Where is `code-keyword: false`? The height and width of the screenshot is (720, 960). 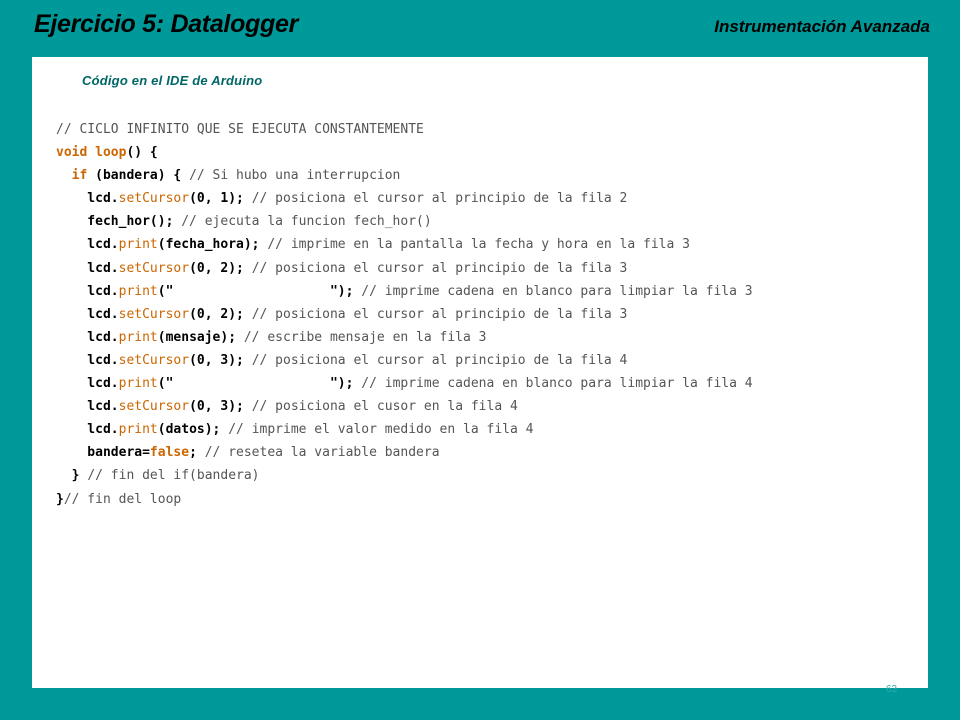 code-keyword: false is located at coordinates (169, 453).